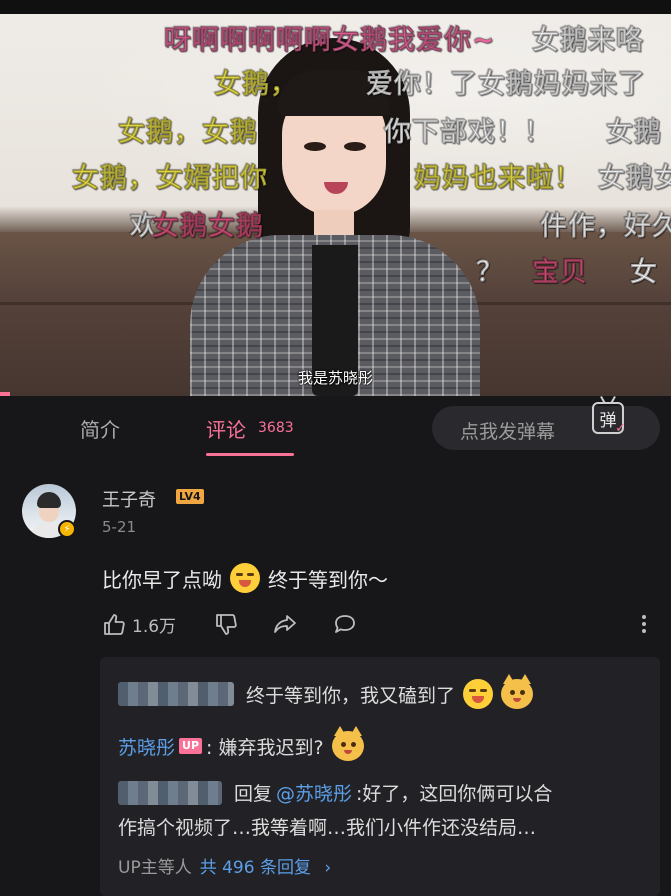 The width and height of the screenshot is (671, 896). What do you see at coordinates (190, 496) in the screenshot?
I see `level-badge: LV4` at bounding box center [190, 496].